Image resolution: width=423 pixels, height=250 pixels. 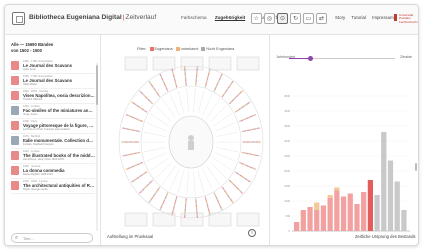 What do you see at coordinates (97, 147) in the screenshot?
I see `list-scrollbar` at bounding box center [97, 147].